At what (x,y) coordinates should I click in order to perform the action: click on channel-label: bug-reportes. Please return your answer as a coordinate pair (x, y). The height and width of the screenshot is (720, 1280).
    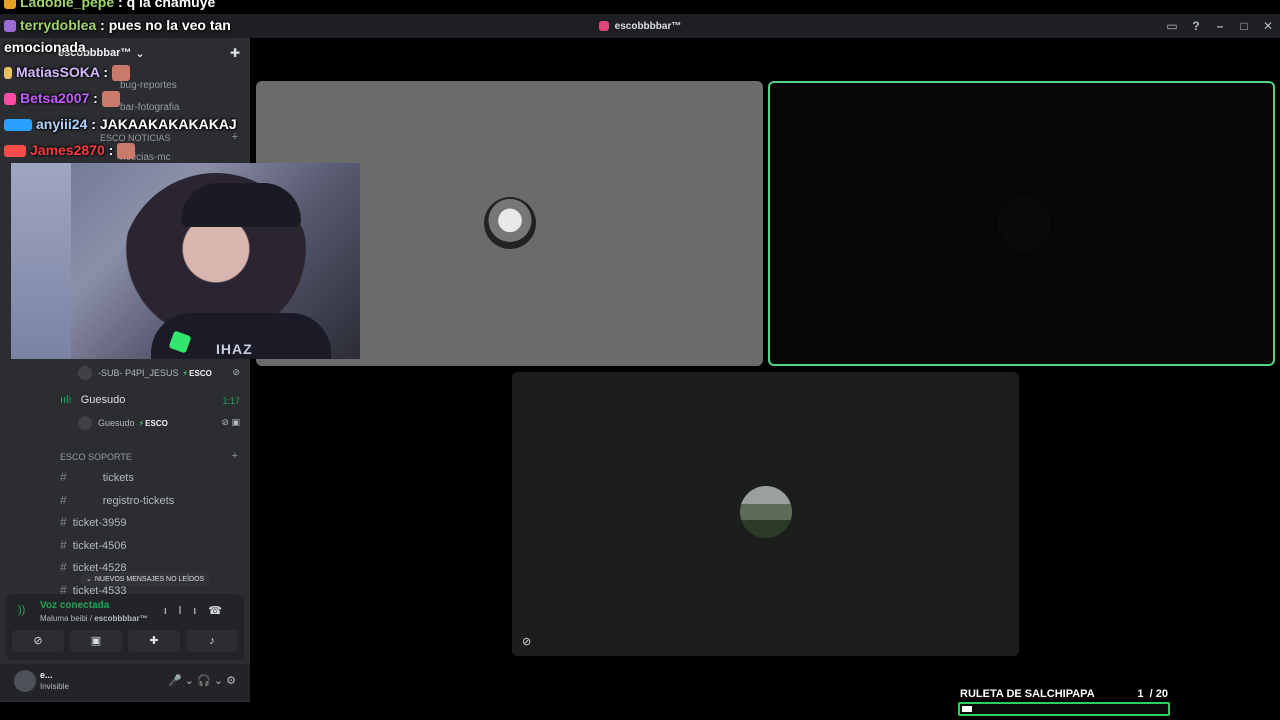
    Looking at the image, I should click on (148, 85).